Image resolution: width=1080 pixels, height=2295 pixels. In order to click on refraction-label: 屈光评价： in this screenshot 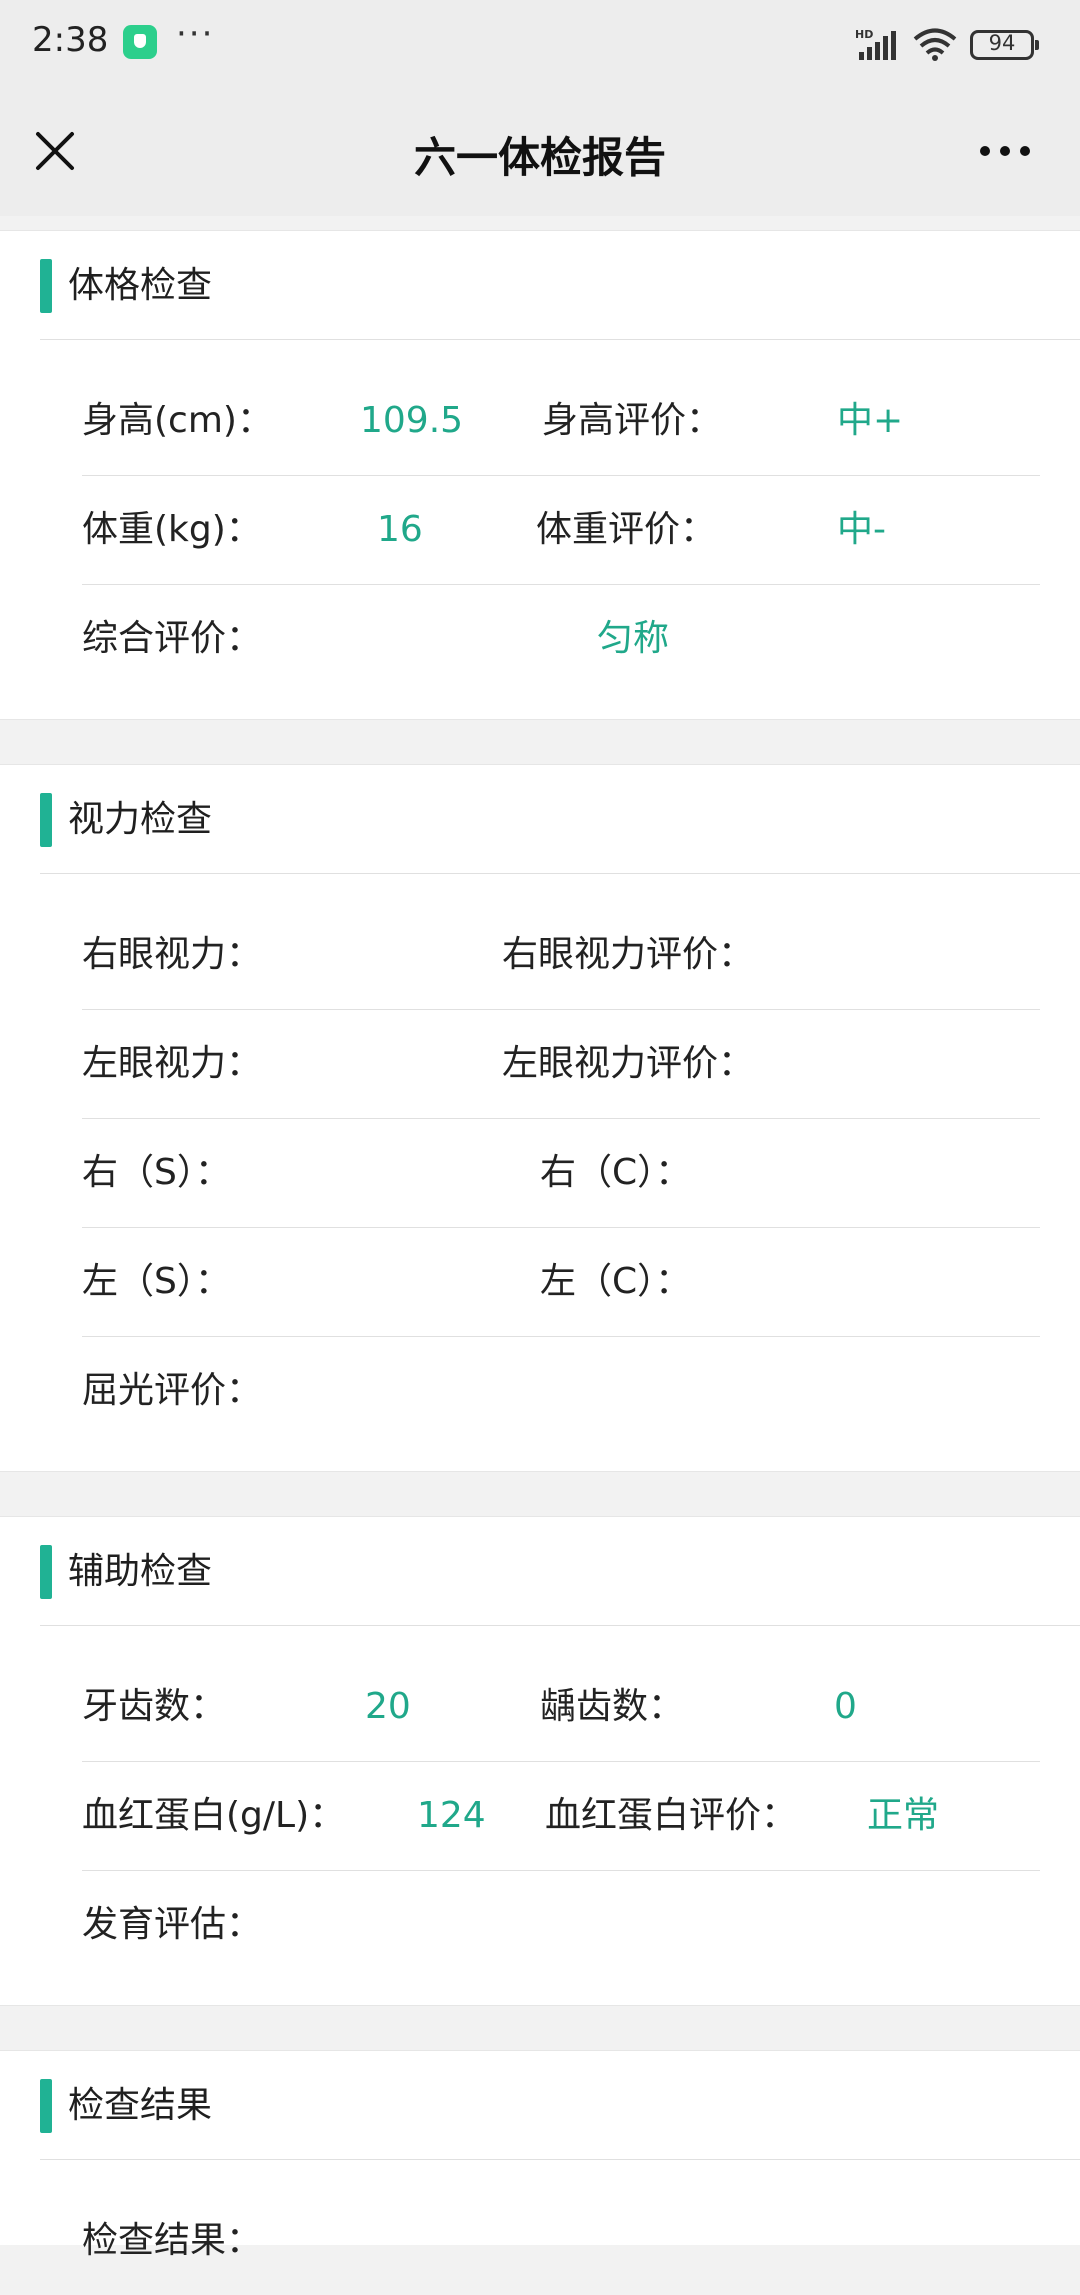, I will do `click(172, 1390)`.